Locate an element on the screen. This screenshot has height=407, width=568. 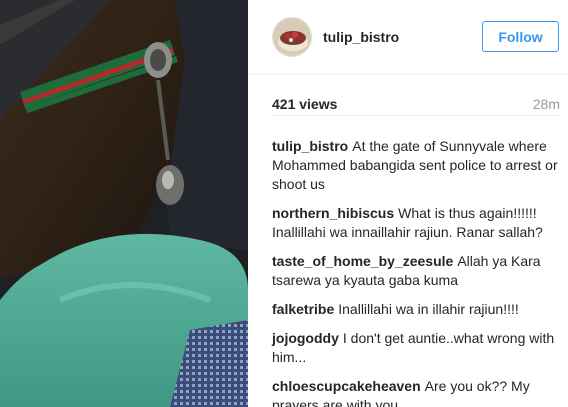
cake-avatar-icon is located at coordinates (292, 37).